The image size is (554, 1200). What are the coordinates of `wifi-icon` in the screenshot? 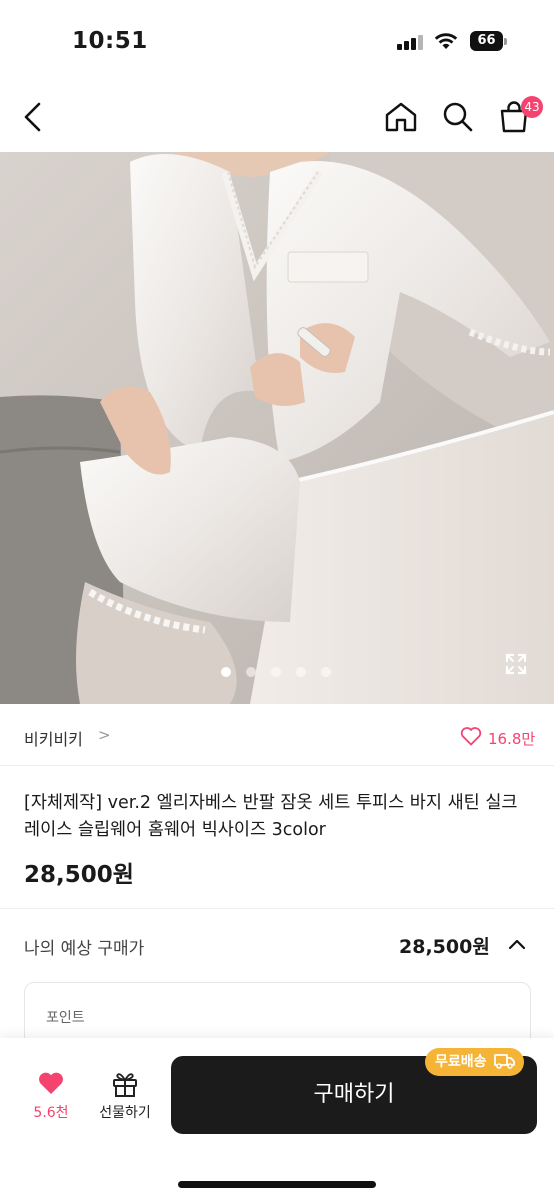 It's located at (446, 41).